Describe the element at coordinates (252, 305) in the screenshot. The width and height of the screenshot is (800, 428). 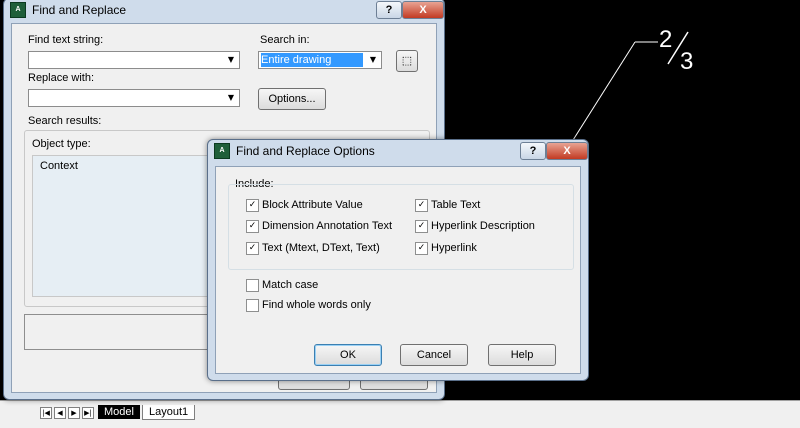
I see `whole-words-checkbox` at that location.